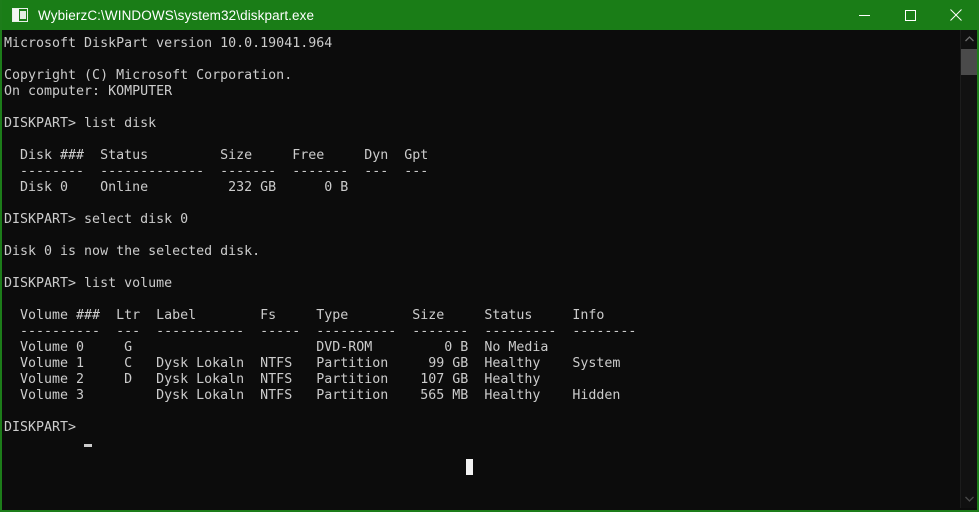 This screenshot has width=979, height=512. What do you see at coordinates (969, 62) in the screenshot?
I see `scrollbar-thumb` at bounding box center [969, 62].